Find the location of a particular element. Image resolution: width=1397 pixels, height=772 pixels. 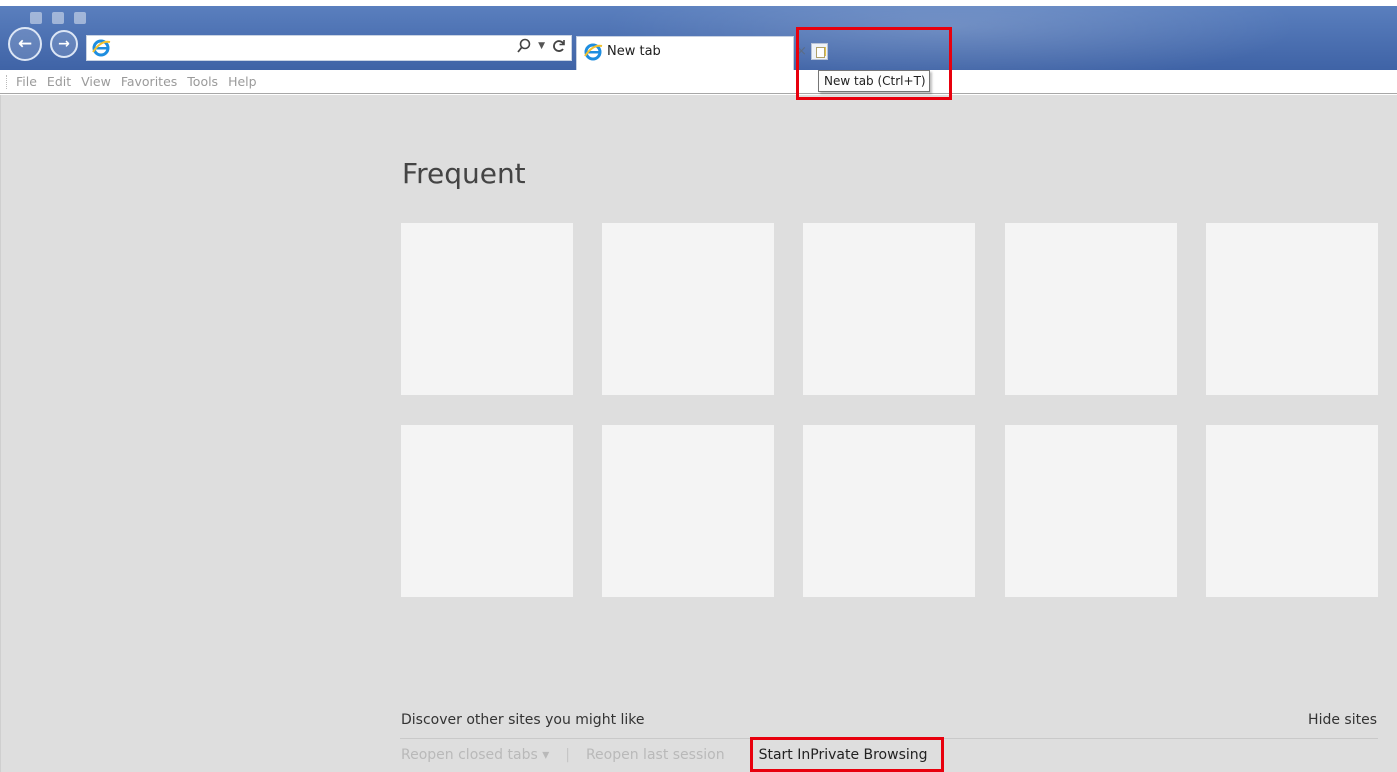

menu-items: File Edit View Favorites Tools Help is located at coordinates (136, 81).